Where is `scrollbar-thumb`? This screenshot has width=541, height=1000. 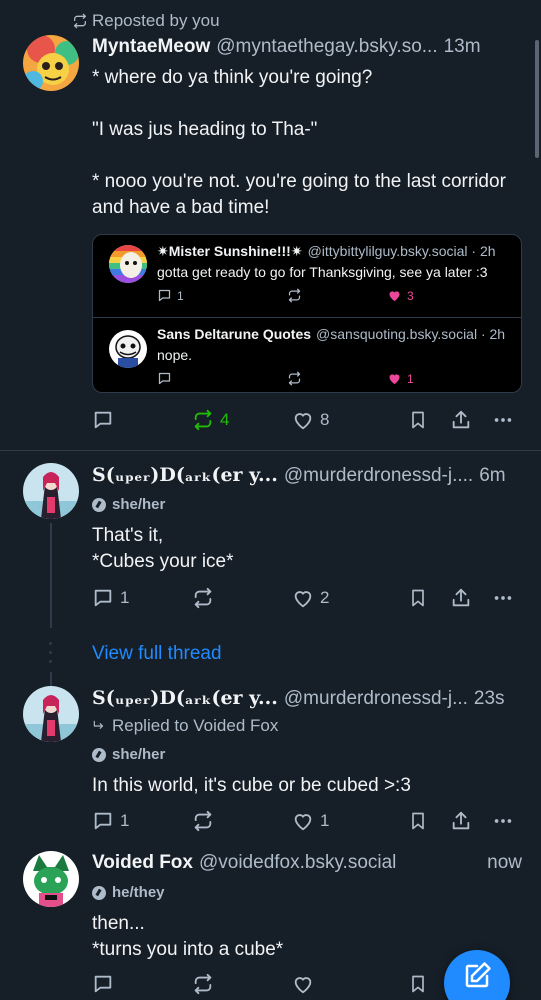
scrollbar-thumb is located at coordinates (537, 99).